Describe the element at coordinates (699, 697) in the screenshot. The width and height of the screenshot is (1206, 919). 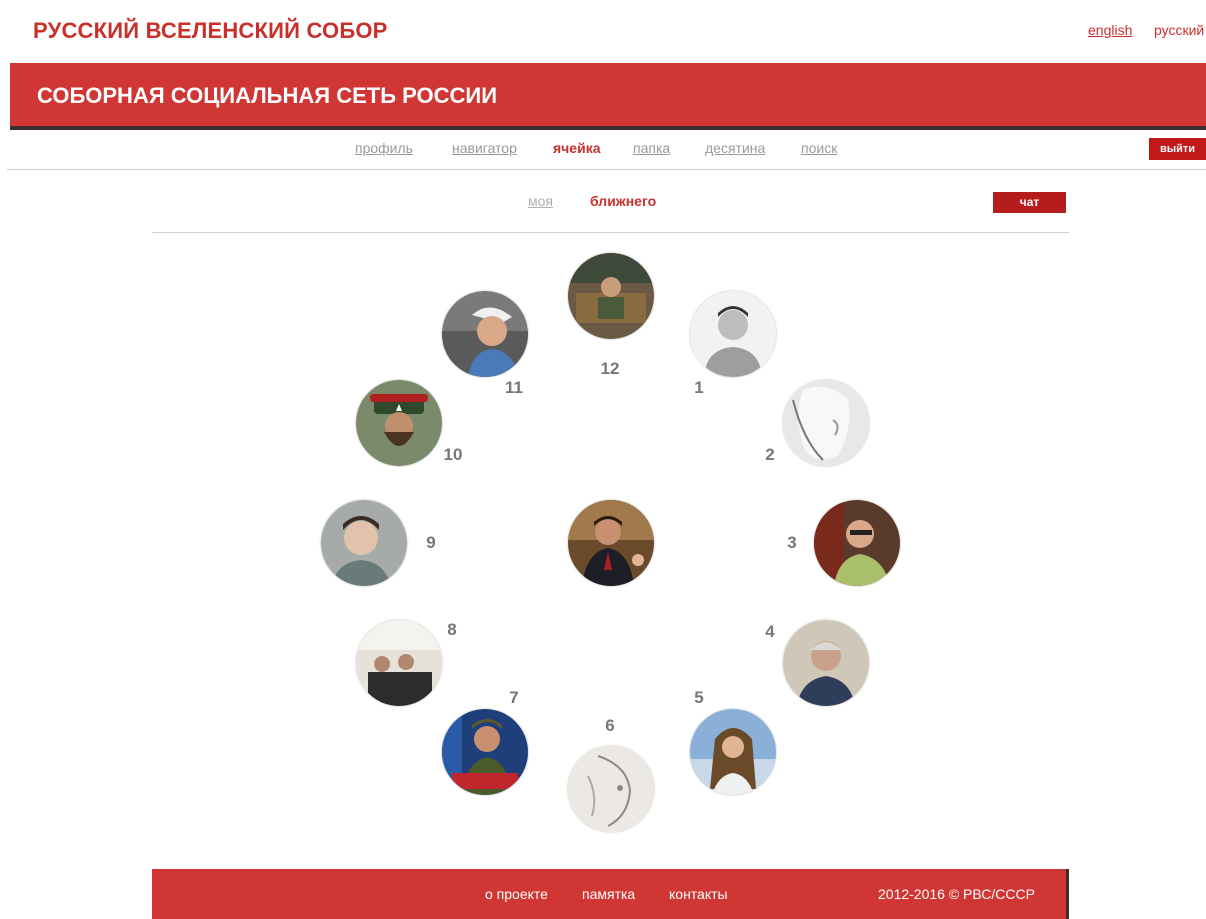
I see `position-number-5: 5` at that location.